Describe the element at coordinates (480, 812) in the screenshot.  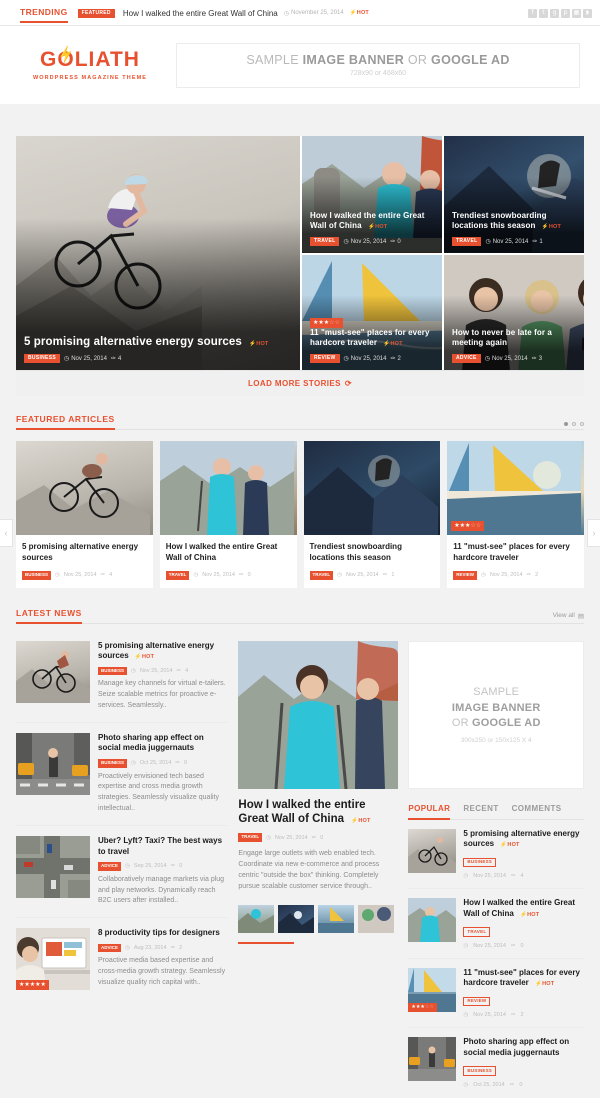
I see `tab-recent: RECENT` at that location.